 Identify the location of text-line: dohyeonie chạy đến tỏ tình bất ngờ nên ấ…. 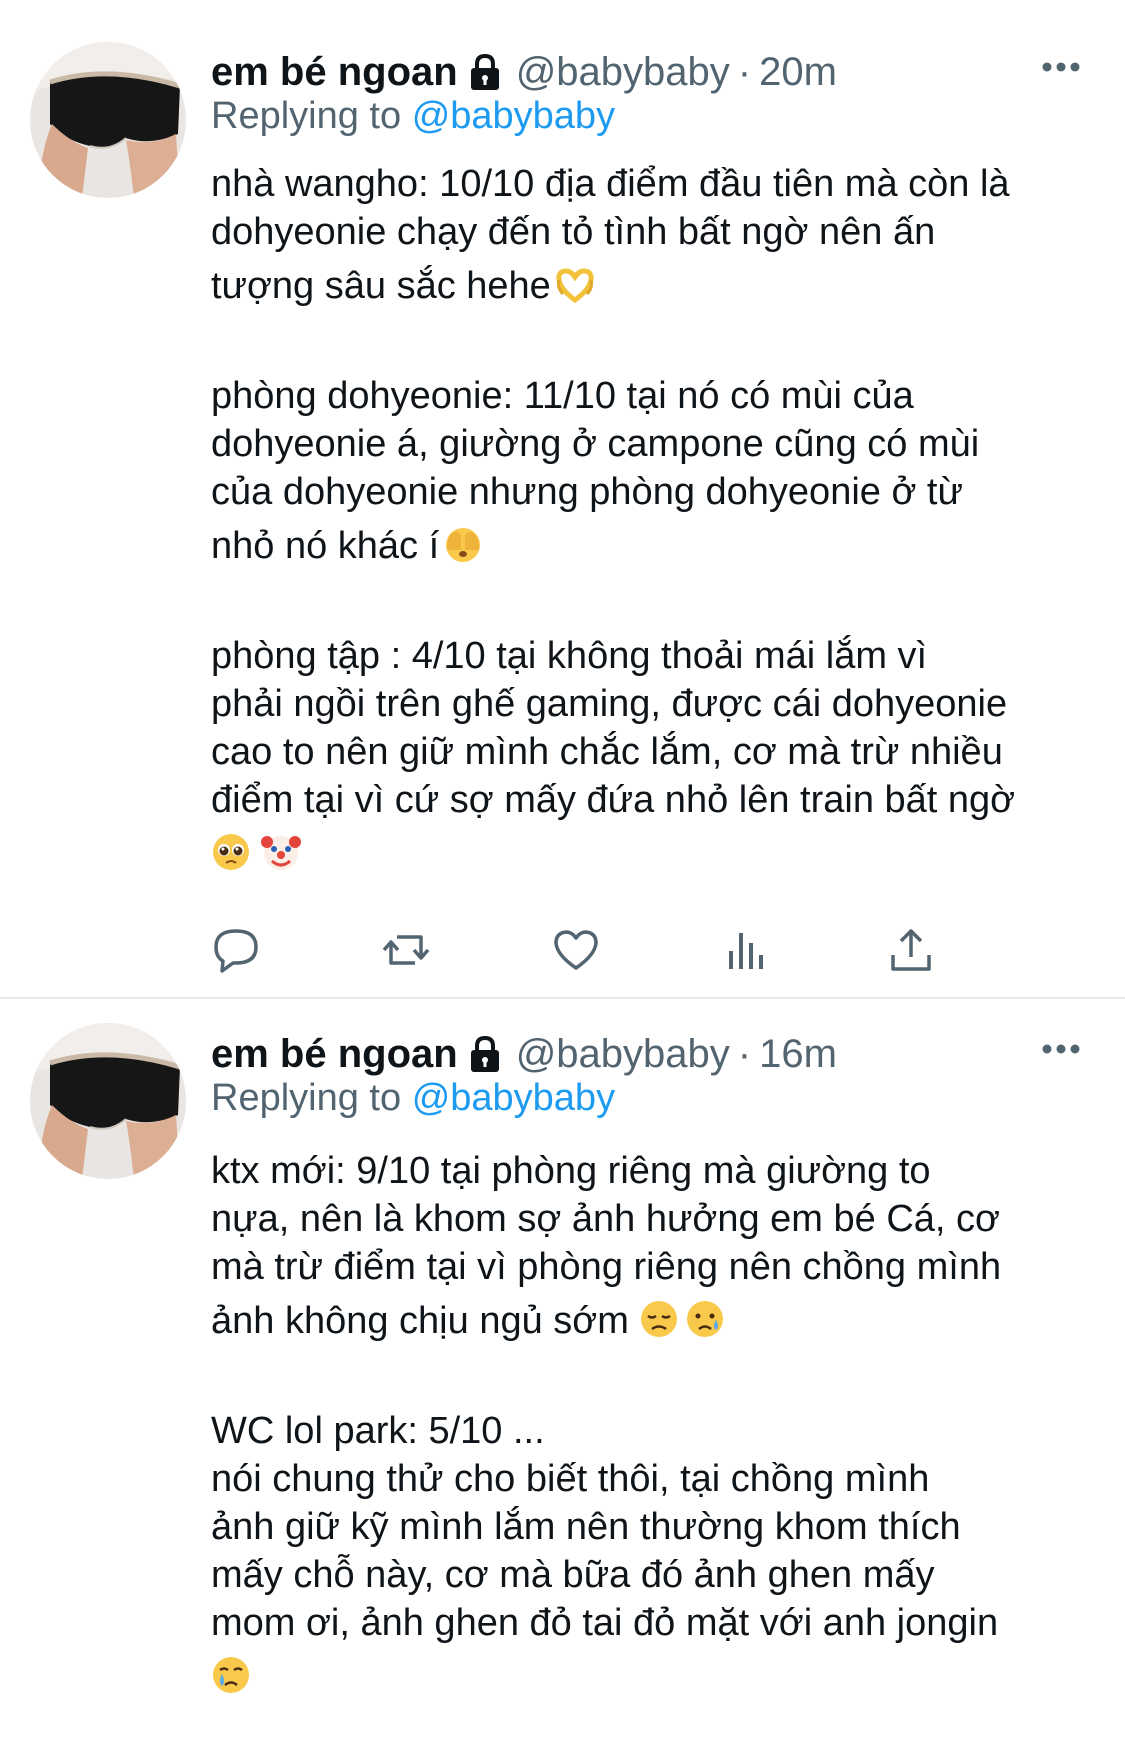
(573, 232).